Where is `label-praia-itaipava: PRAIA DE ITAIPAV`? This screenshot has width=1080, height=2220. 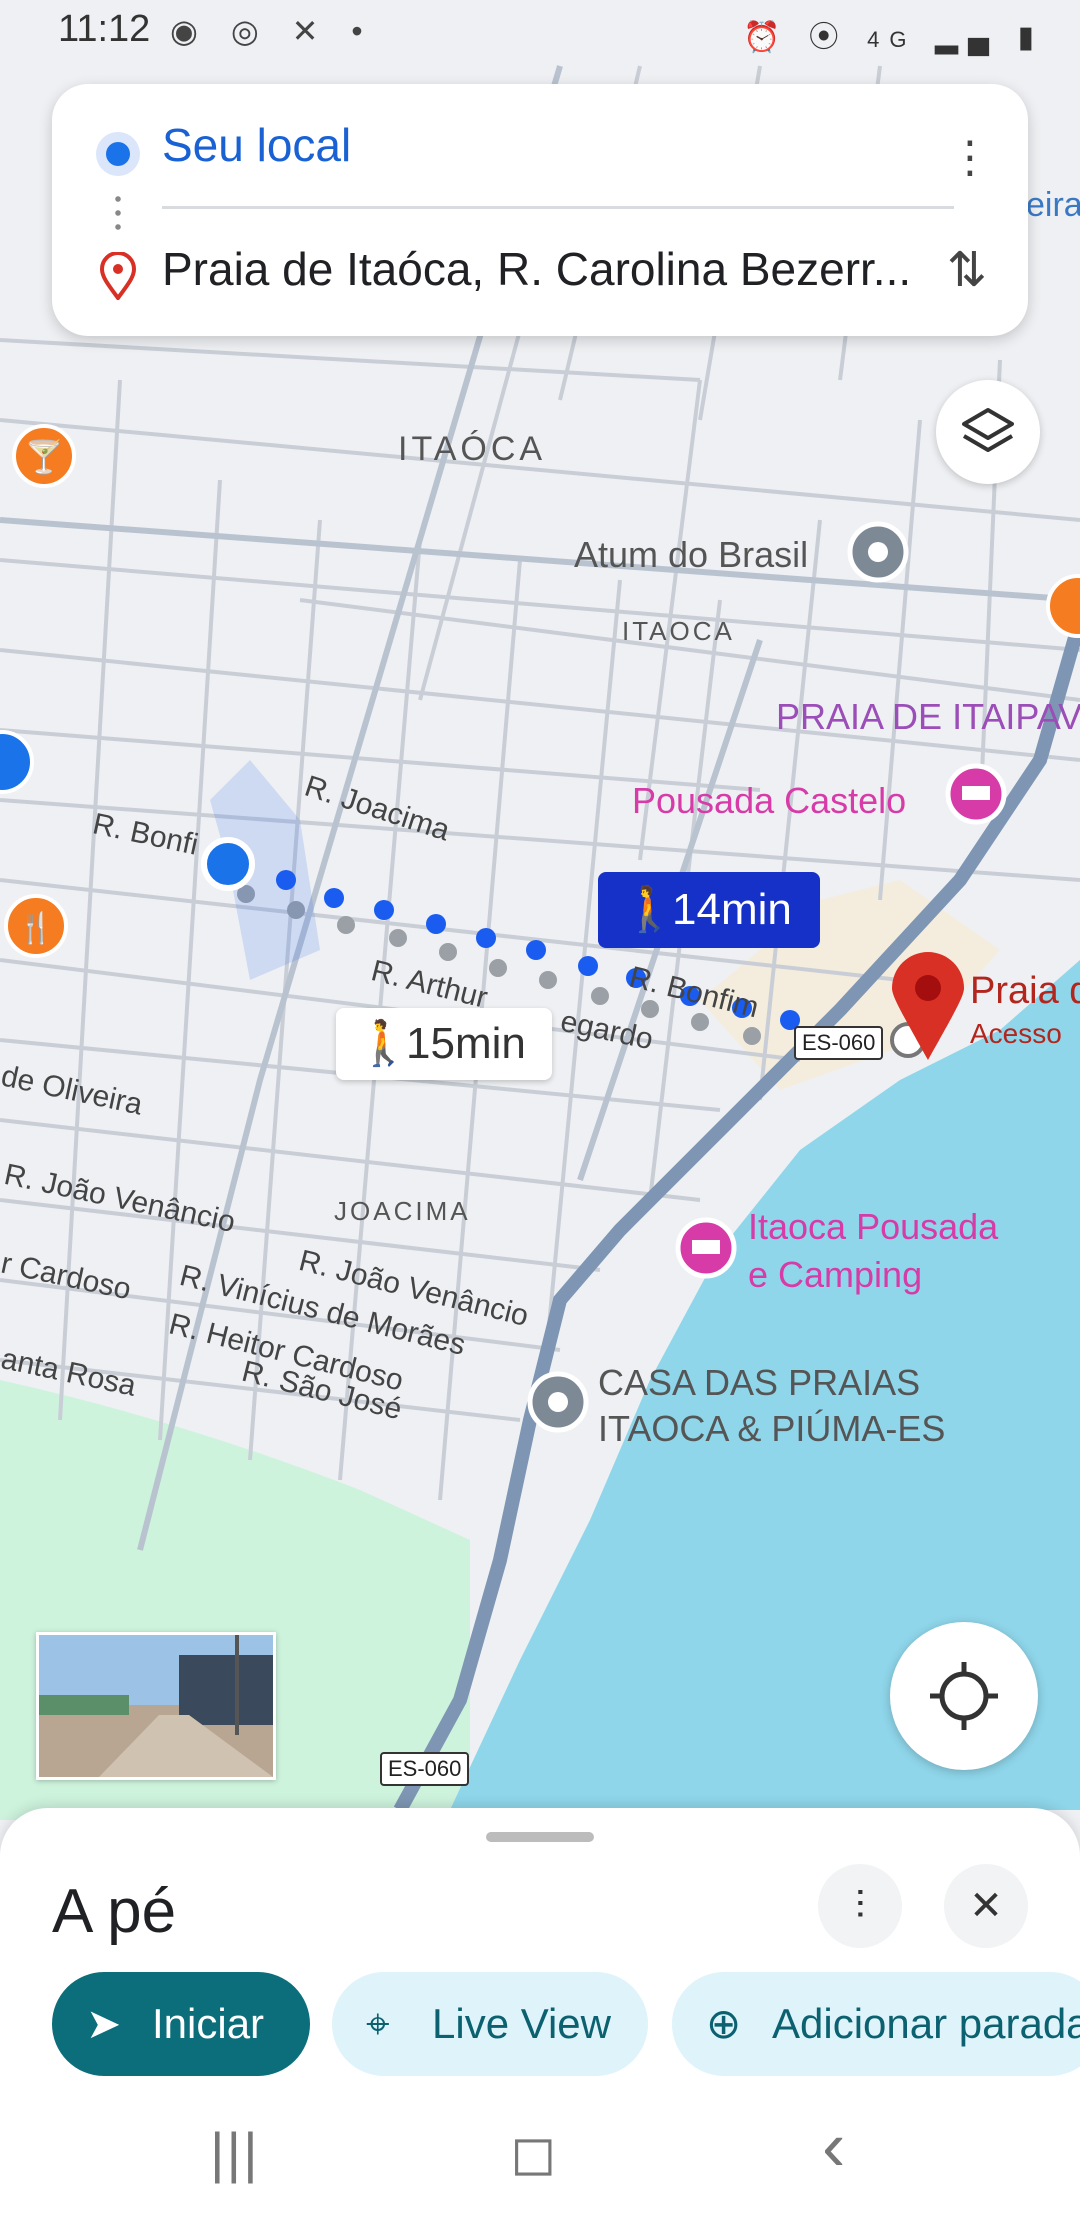
label-praia-itaipava: PRAIA DE ITAIPAV is located at coordinates (928, 716).